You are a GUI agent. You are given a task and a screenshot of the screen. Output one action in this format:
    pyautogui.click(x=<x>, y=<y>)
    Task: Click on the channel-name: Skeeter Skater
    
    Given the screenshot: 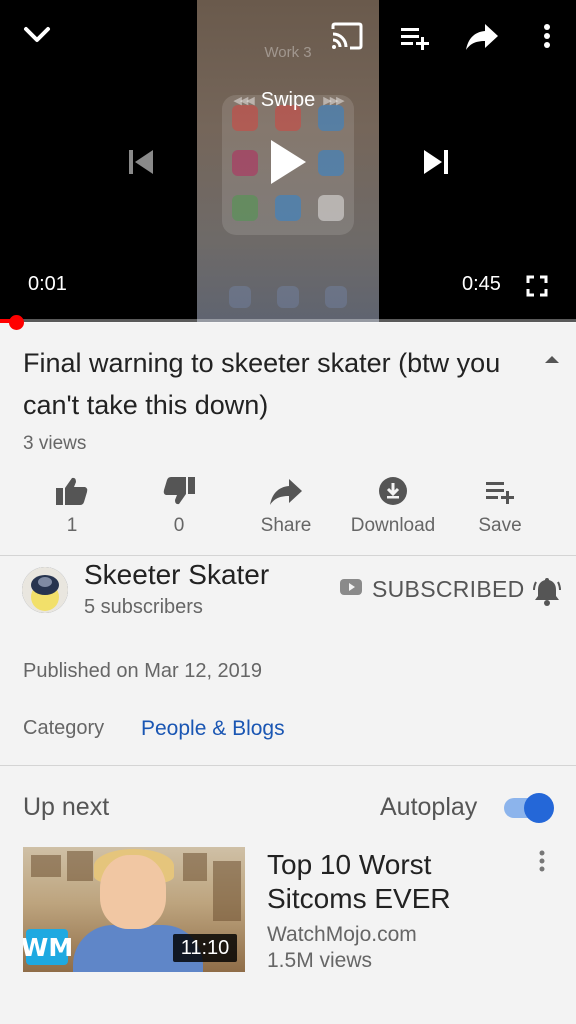 What is the action you would take?
    pyautogui.click(x=176, y=575)
    